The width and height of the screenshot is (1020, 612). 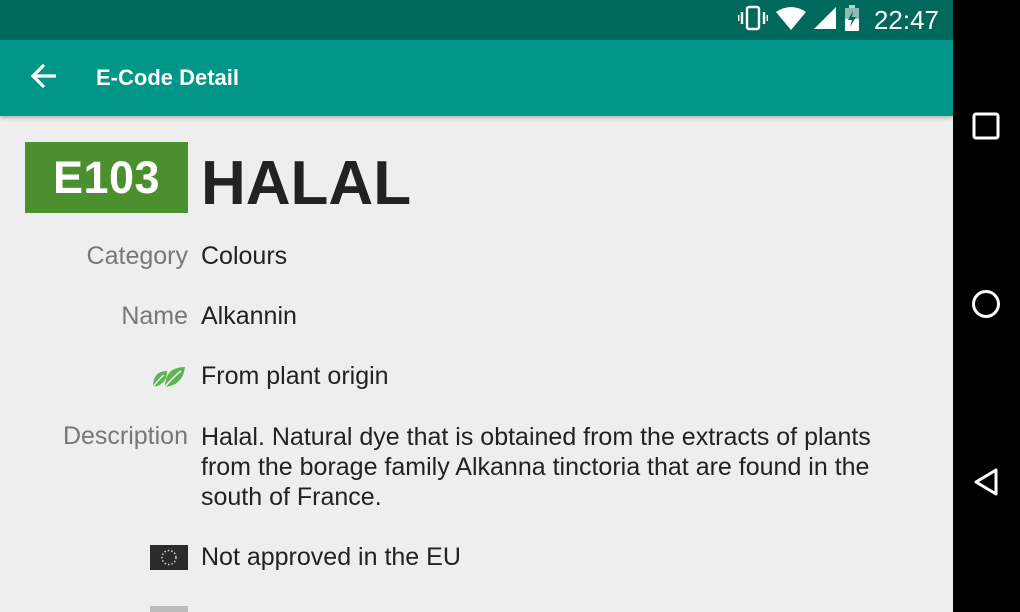 What do you see at coordinates (906, 19) in the screenshot?
I see `status-time: 22:47` at bounding box center [906, 19].